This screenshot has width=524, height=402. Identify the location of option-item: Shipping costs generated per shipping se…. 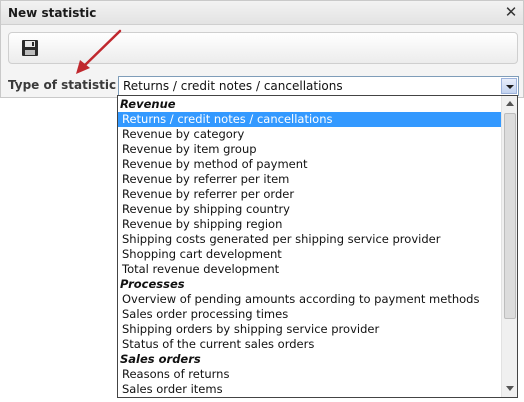
(309, 239).